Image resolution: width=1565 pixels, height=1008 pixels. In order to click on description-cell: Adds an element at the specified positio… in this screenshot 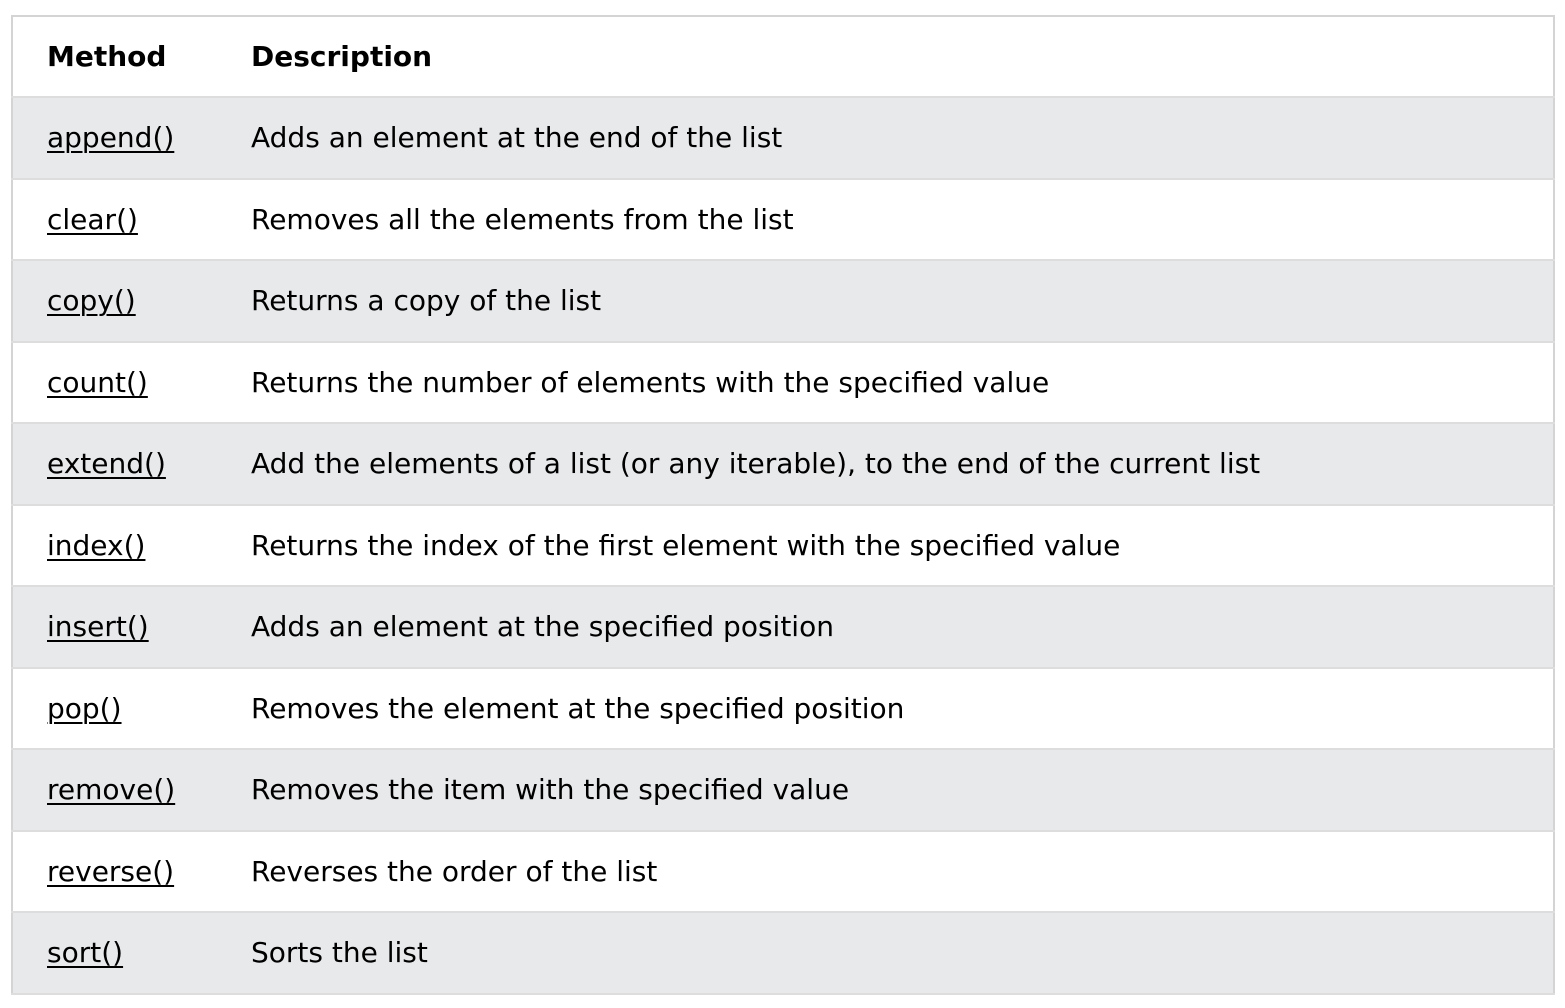, I will do `click(542, 627)`.